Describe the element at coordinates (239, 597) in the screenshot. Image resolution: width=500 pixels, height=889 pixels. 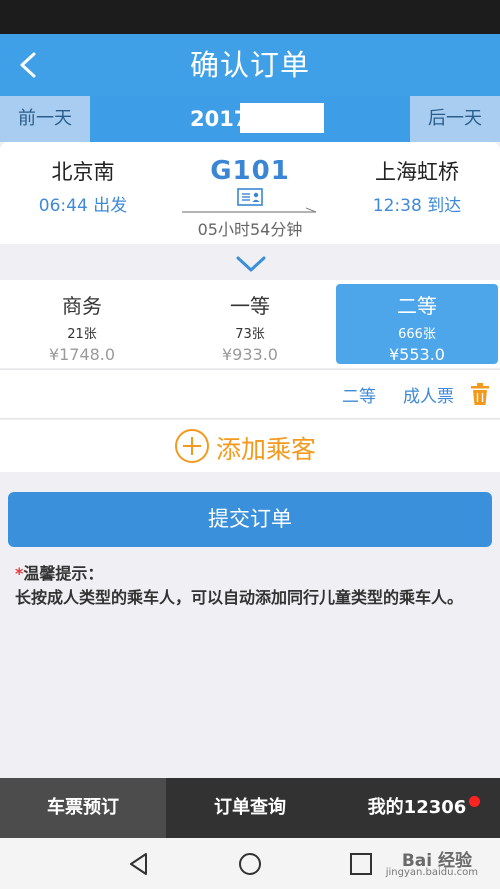
I see `tip-body: 长按成人类型的乘车人，可以自动添加同行儿童类型的乘车人。` at that location.